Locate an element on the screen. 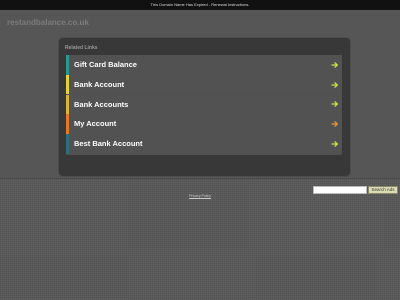 The width and height of the screenshot is (400, 300). related-link-label: Best Bank Account is located at coordinates (108, 144).